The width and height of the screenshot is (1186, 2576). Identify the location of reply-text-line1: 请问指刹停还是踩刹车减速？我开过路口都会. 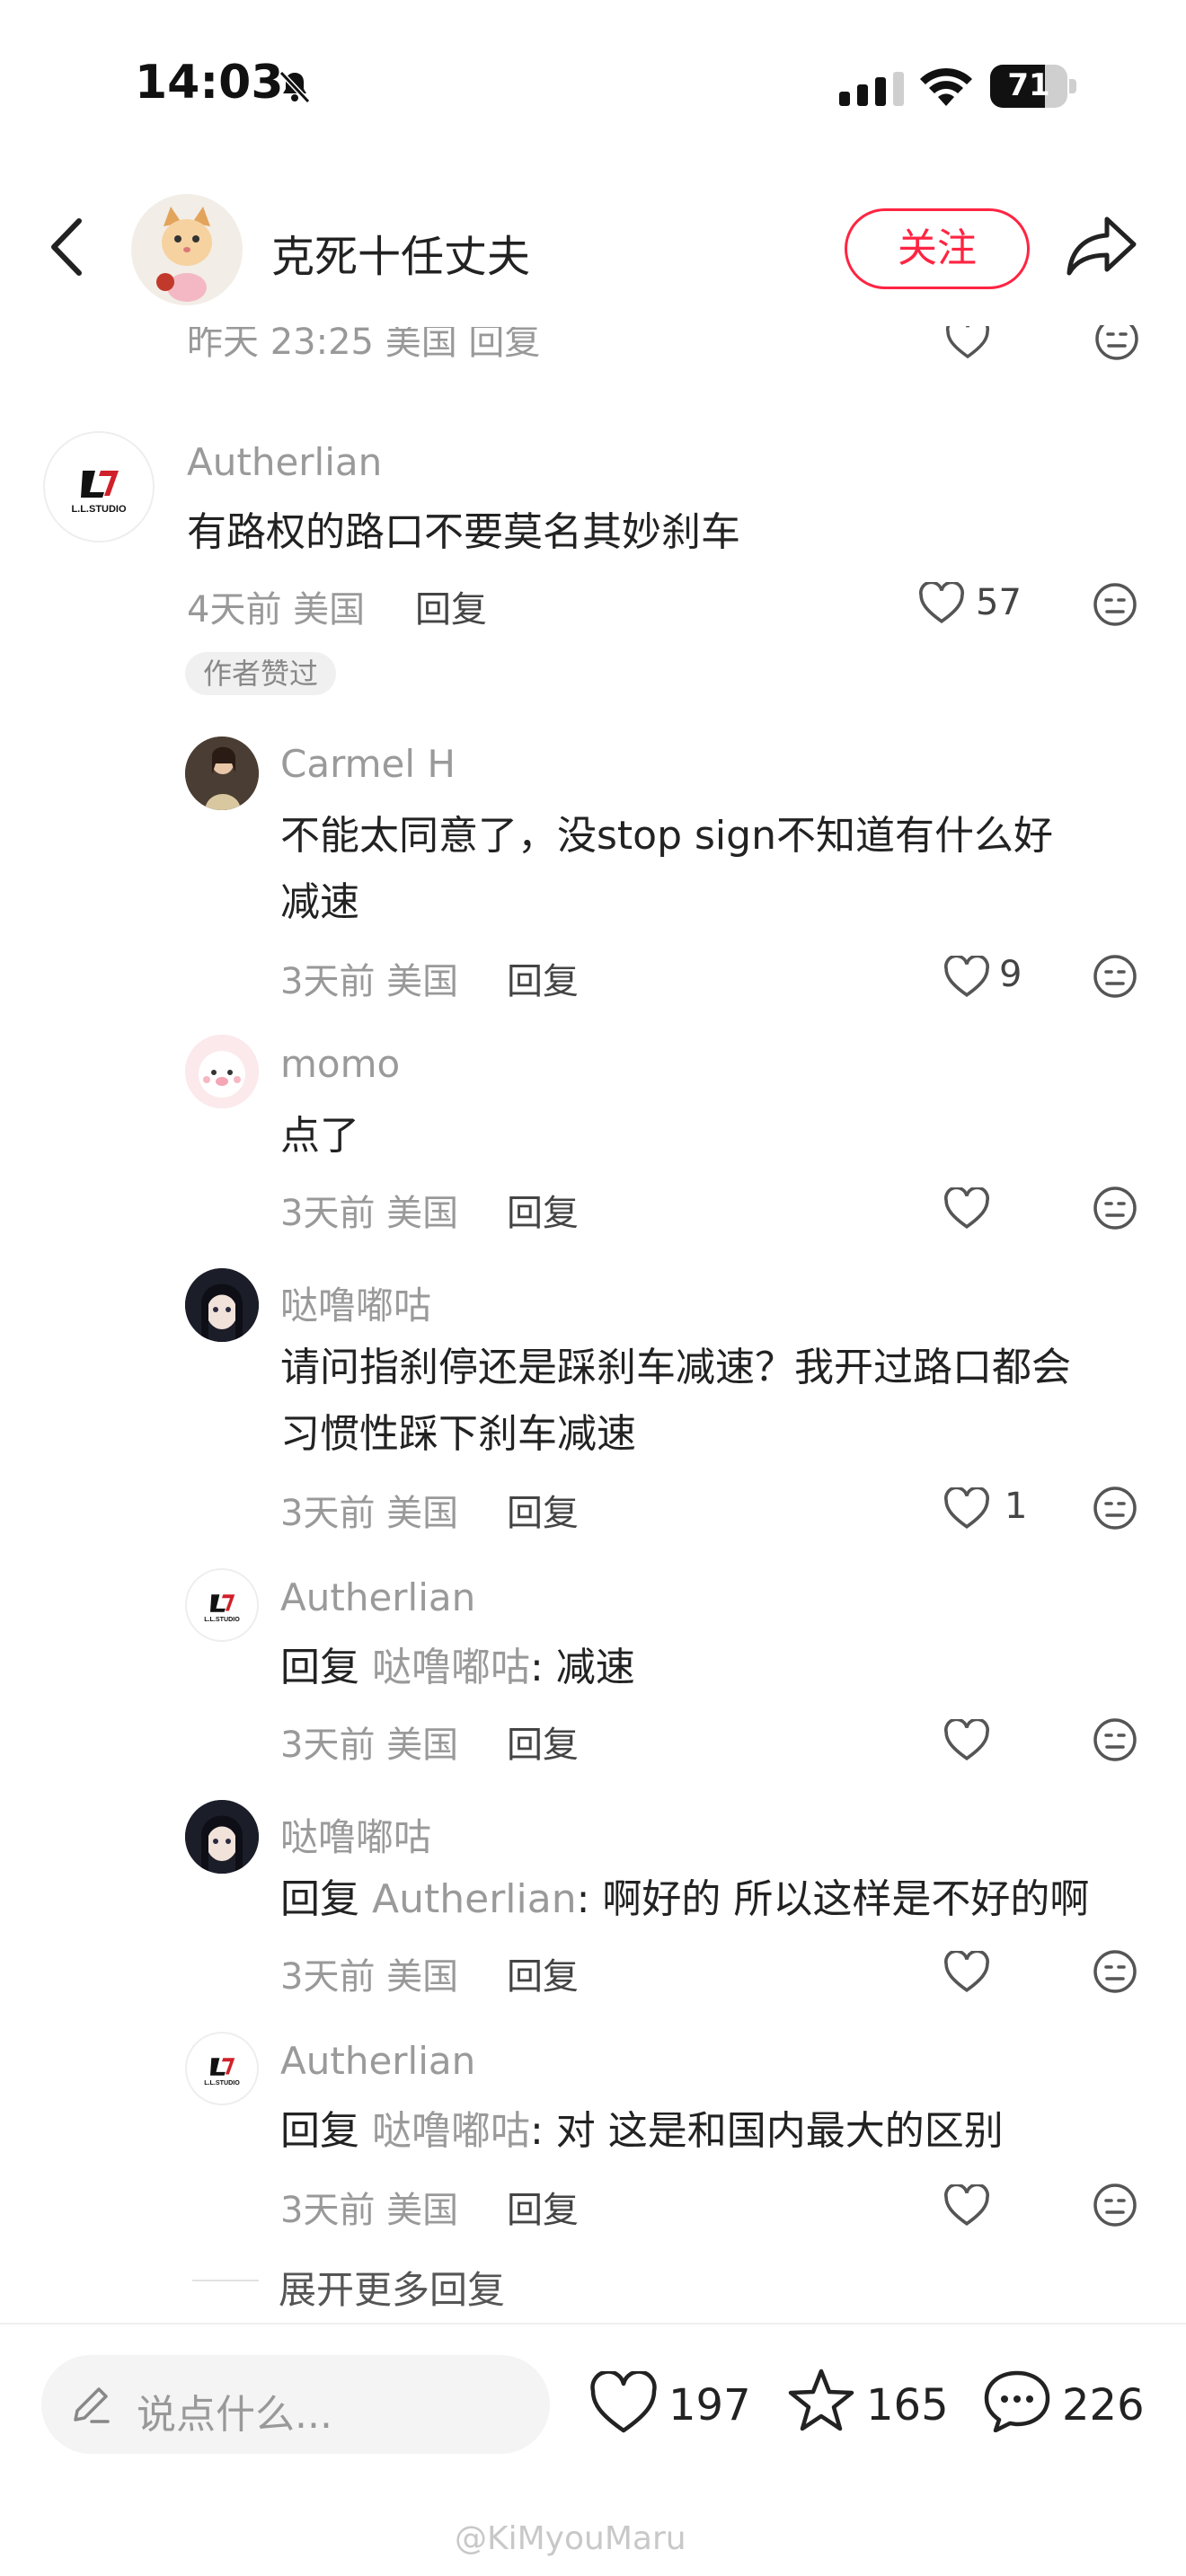
(675, 1367).